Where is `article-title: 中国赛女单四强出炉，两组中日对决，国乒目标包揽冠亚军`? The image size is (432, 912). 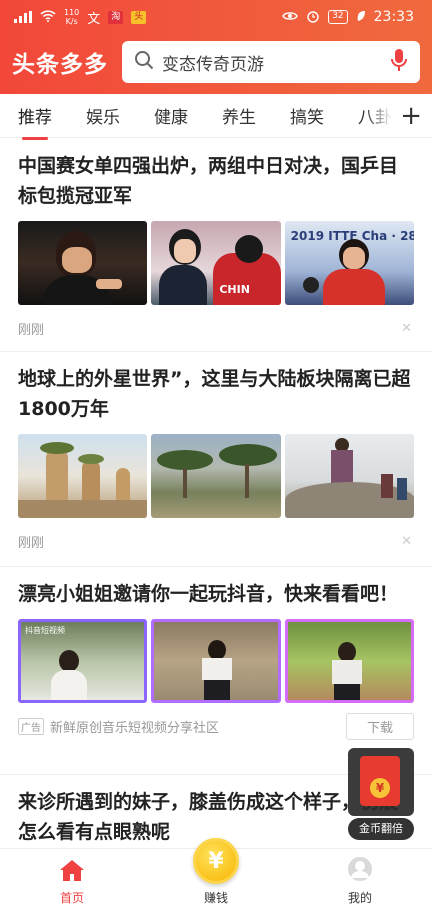
article-title: 中国赛女单四强出炉，两组中日对决，国乒目标包揽冠亚军 is located at coordinates (216, 175).